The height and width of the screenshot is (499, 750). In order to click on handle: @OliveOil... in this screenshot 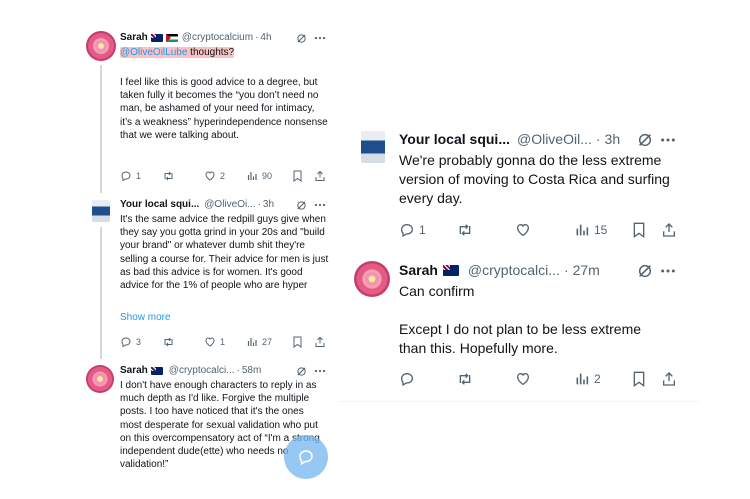, I will do `click(554, 139)`.